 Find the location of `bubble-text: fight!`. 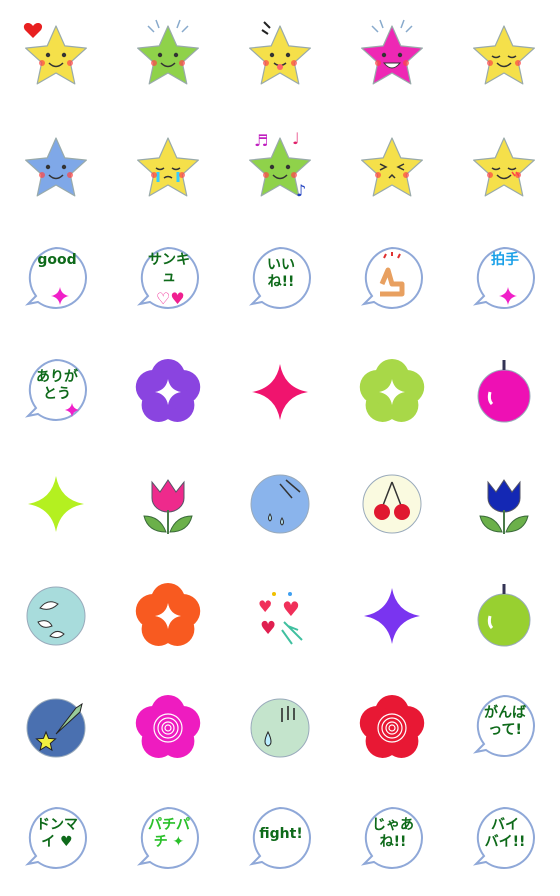

bubble-text: fight! is located at coordinates (281, 834).